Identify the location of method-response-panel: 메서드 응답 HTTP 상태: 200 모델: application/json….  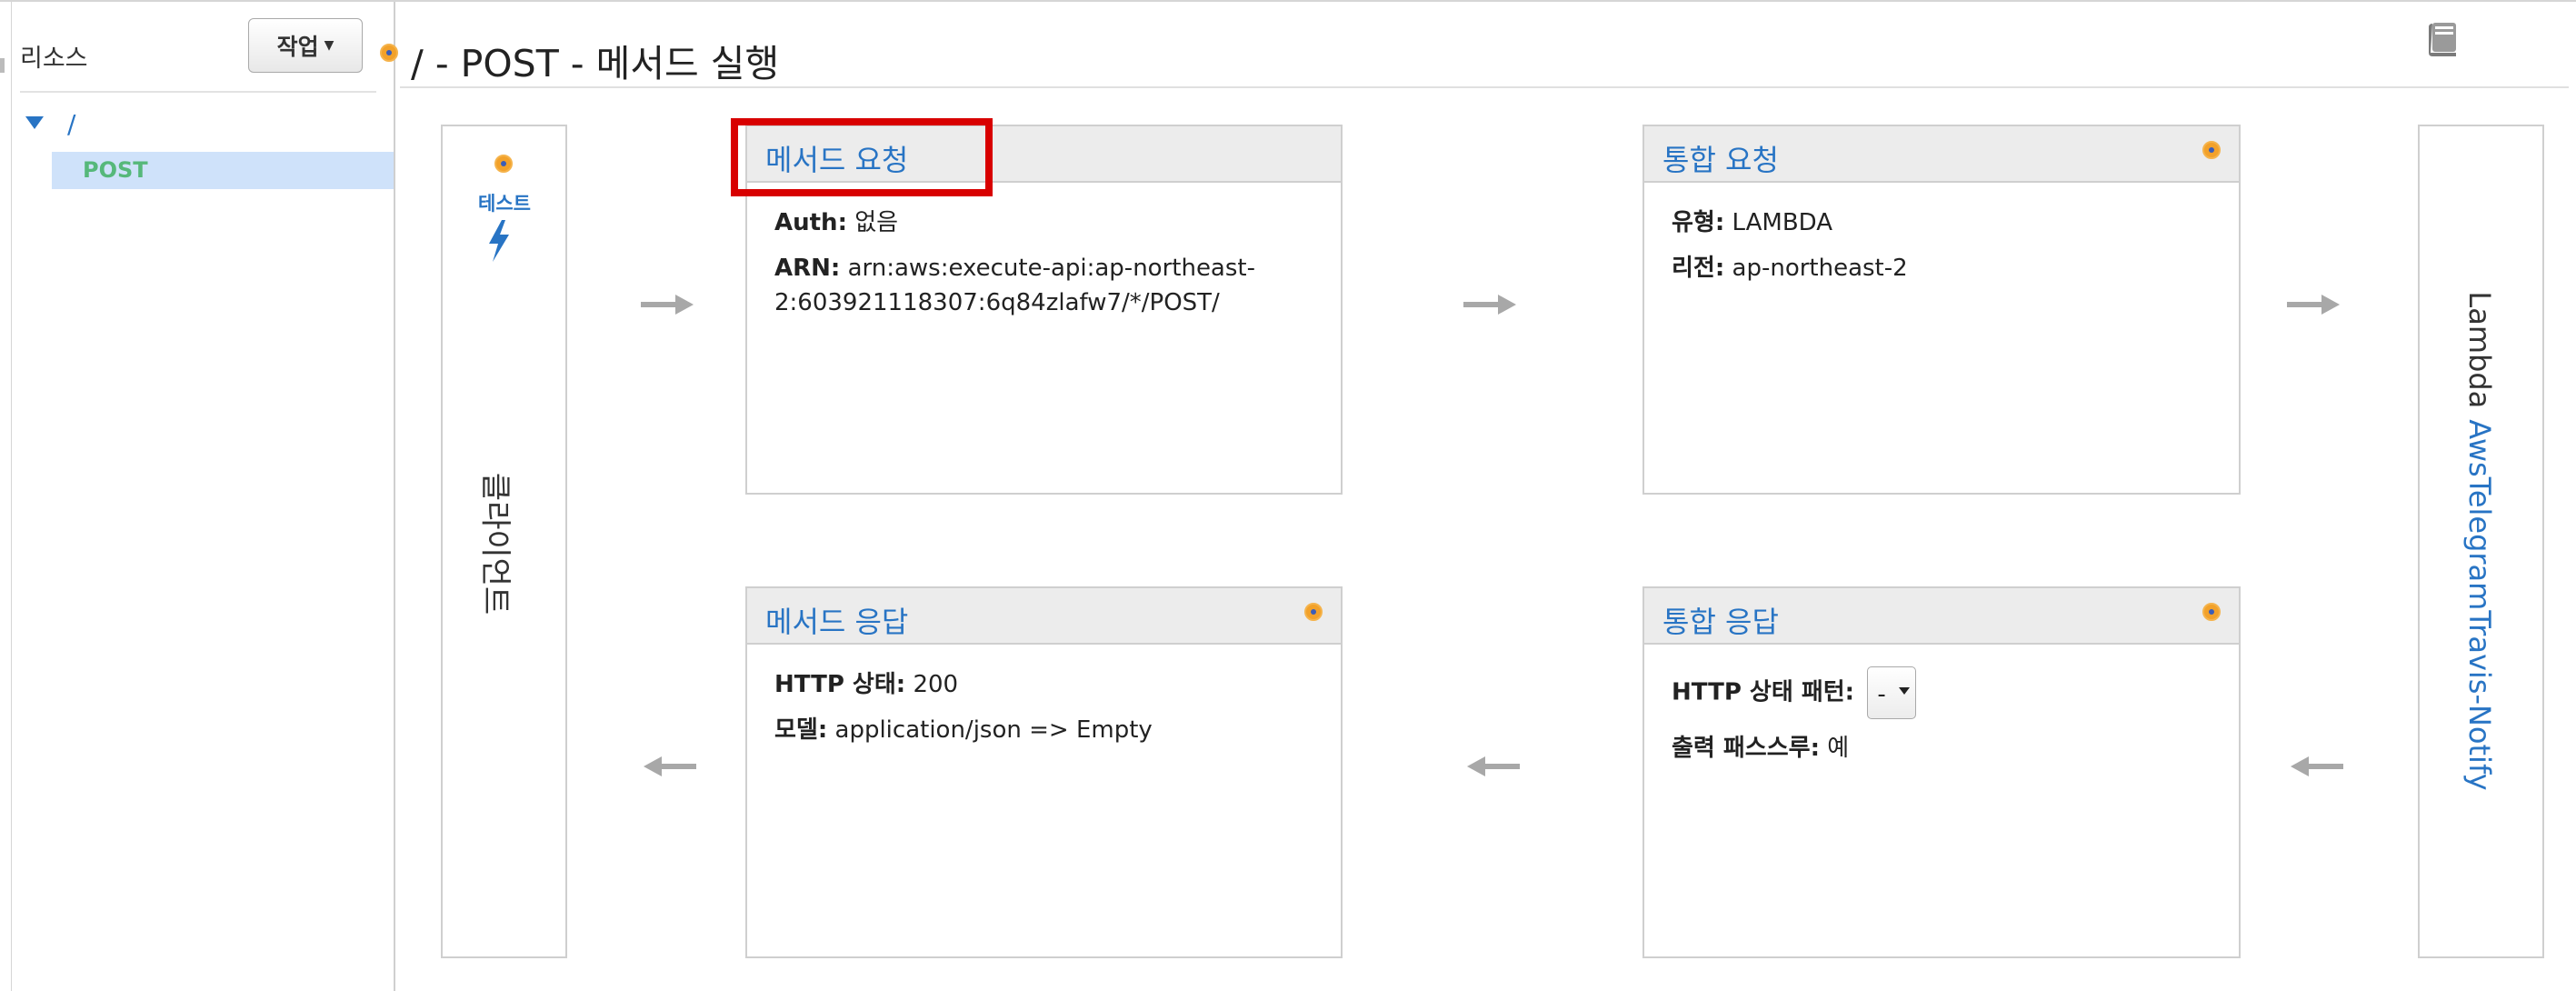
(1044, 772).